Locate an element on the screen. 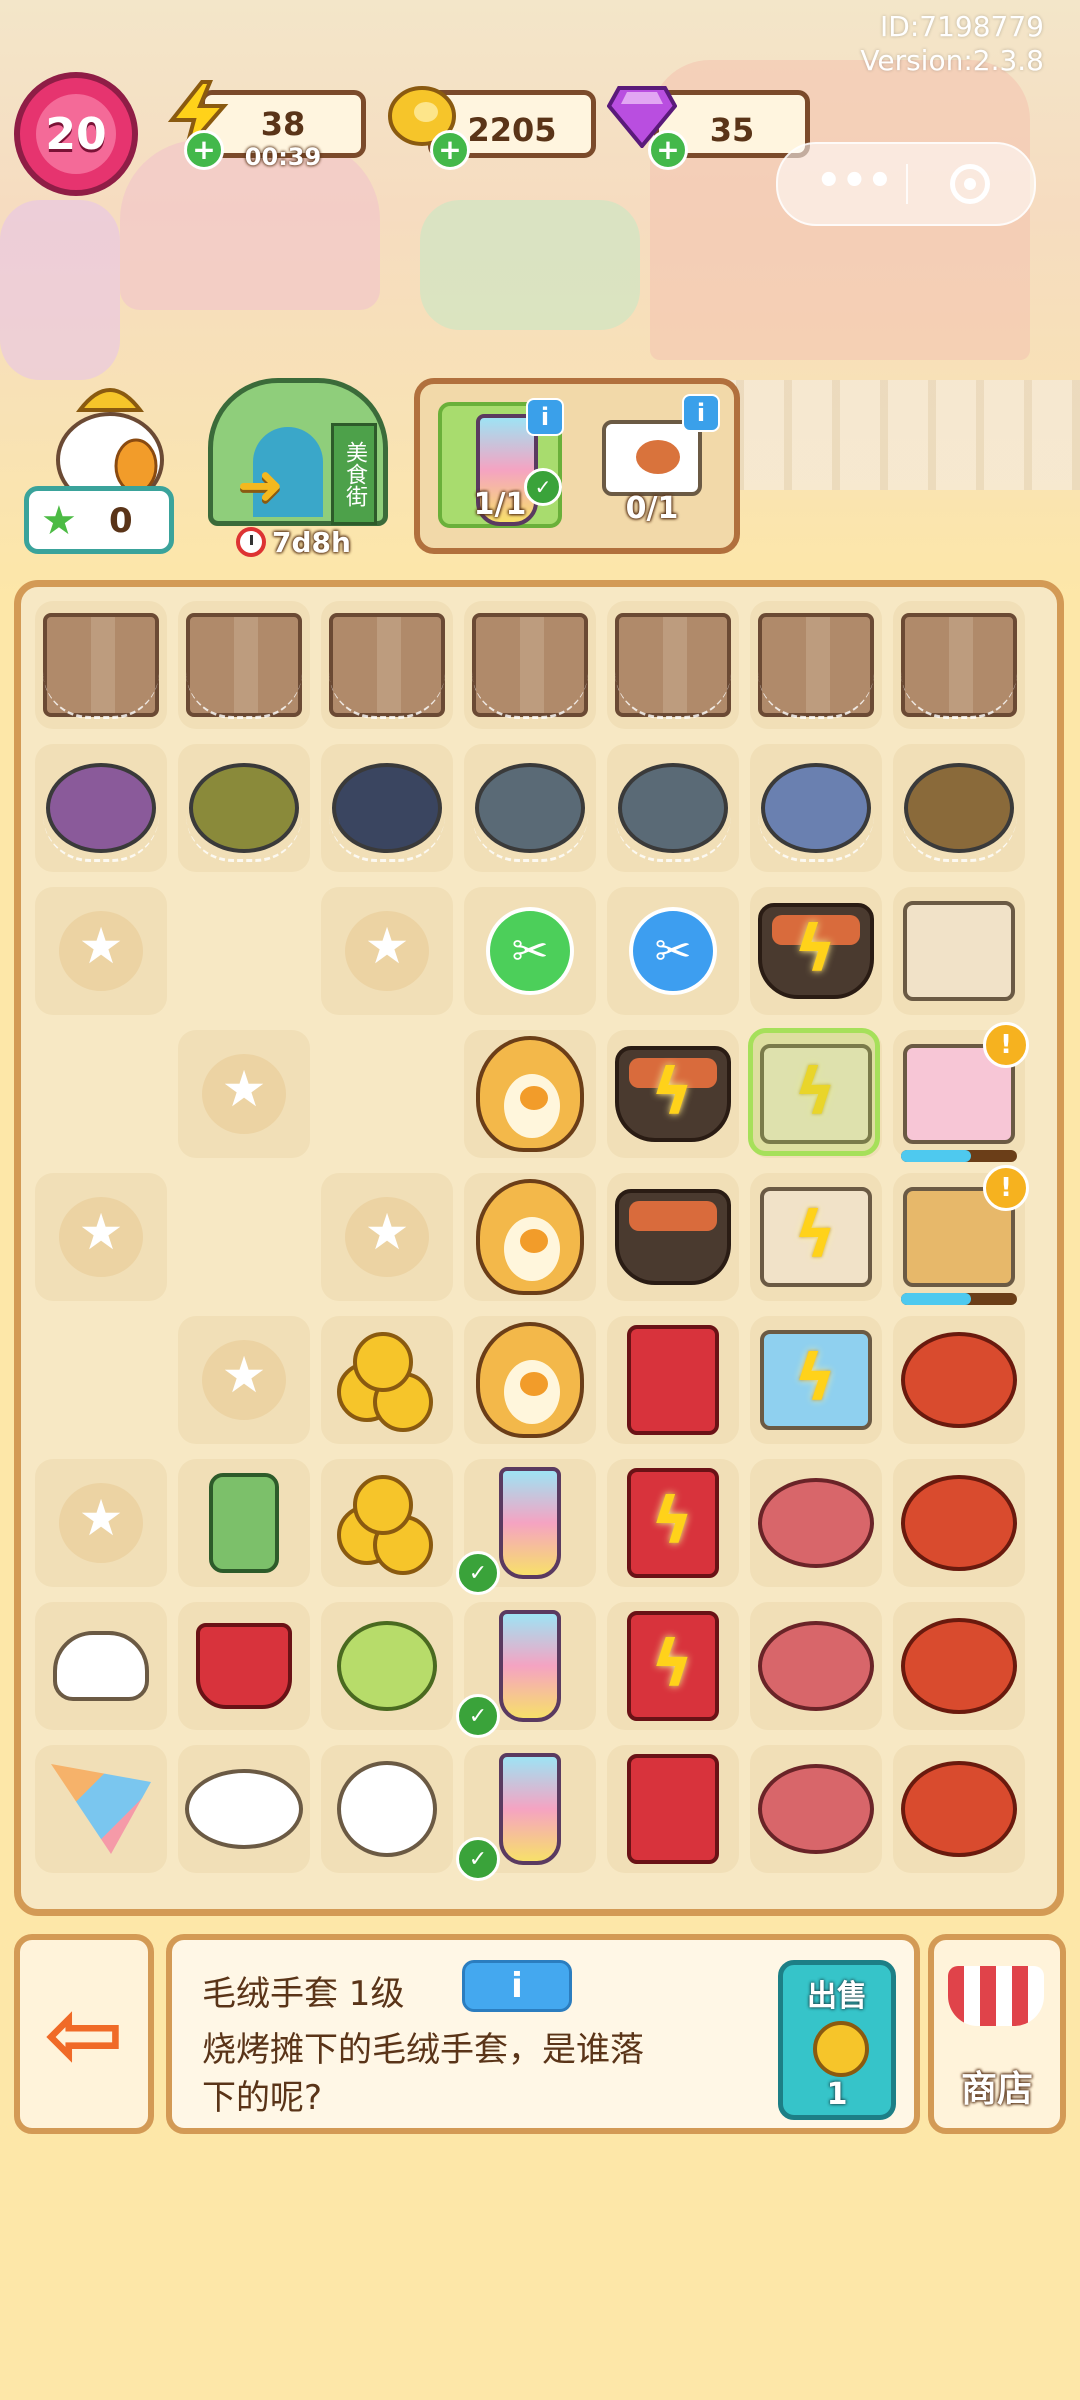 The height and width of the screenshot is (2400, 1080). alert-icon: ! is located at coordinates (1006, 1045).